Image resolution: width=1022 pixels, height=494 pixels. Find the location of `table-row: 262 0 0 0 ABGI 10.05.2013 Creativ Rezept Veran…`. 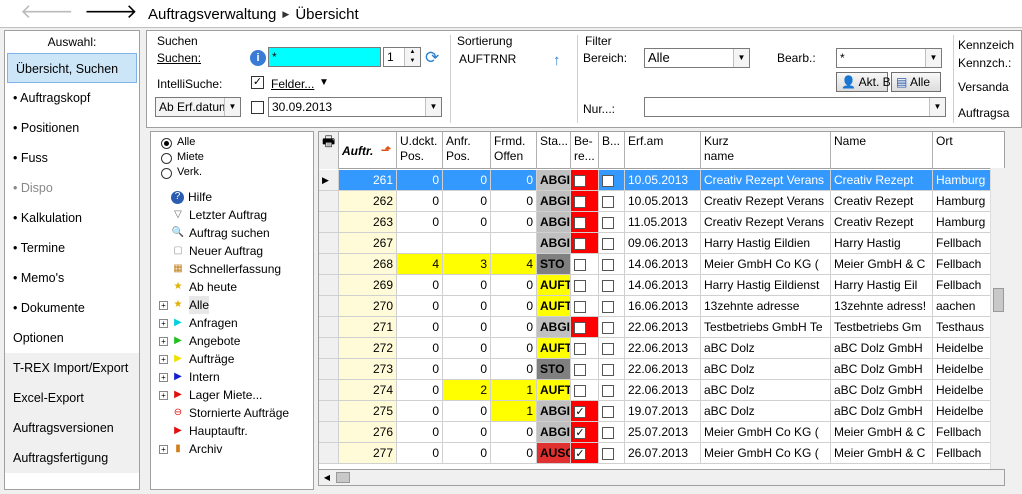

table-row: 262 0 0 0 ABGI 10.05.2013 Creativ Rezept Veran… is located at coordinates (661, 201).